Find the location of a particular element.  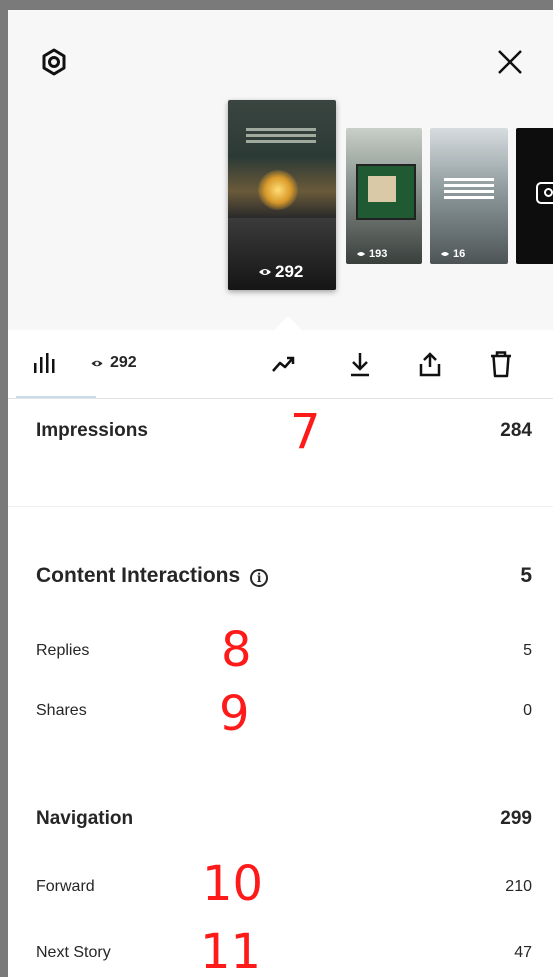

content-interactions-heading: Content Interactions i is located at coordinates (152, 576).